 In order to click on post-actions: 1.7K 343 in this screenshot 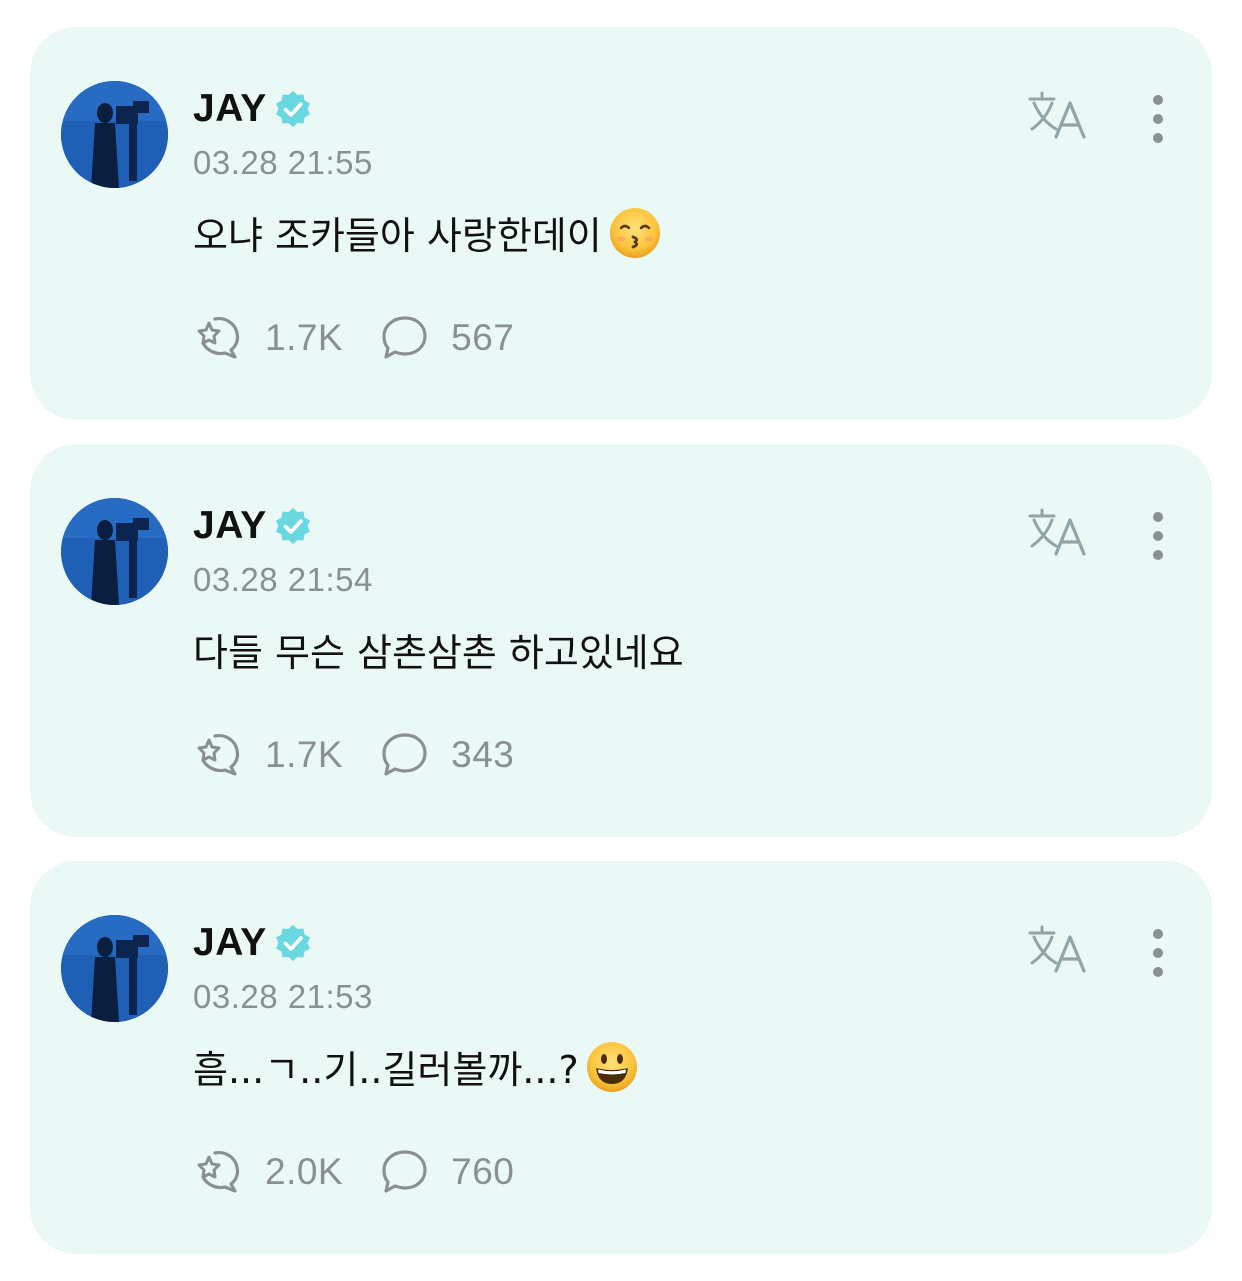, I will do `click(371, 755)`.